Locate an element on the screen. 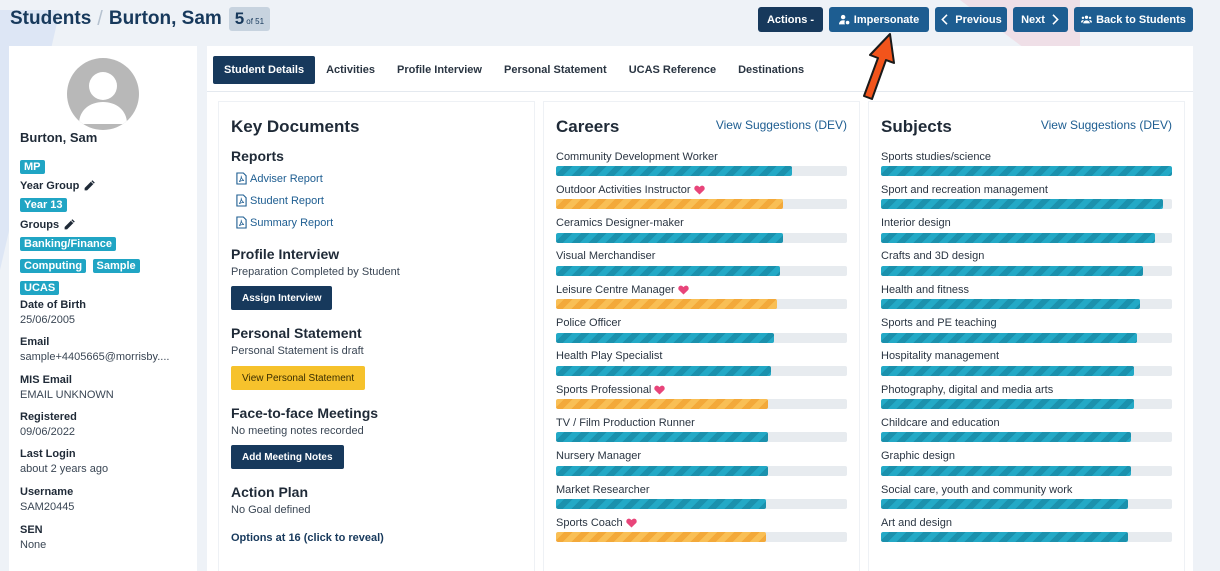 This screenshot has height=571, width=1220. careers-view-suggestions-link: View Suggestions (DEV) is located at coordinates (781, 125).